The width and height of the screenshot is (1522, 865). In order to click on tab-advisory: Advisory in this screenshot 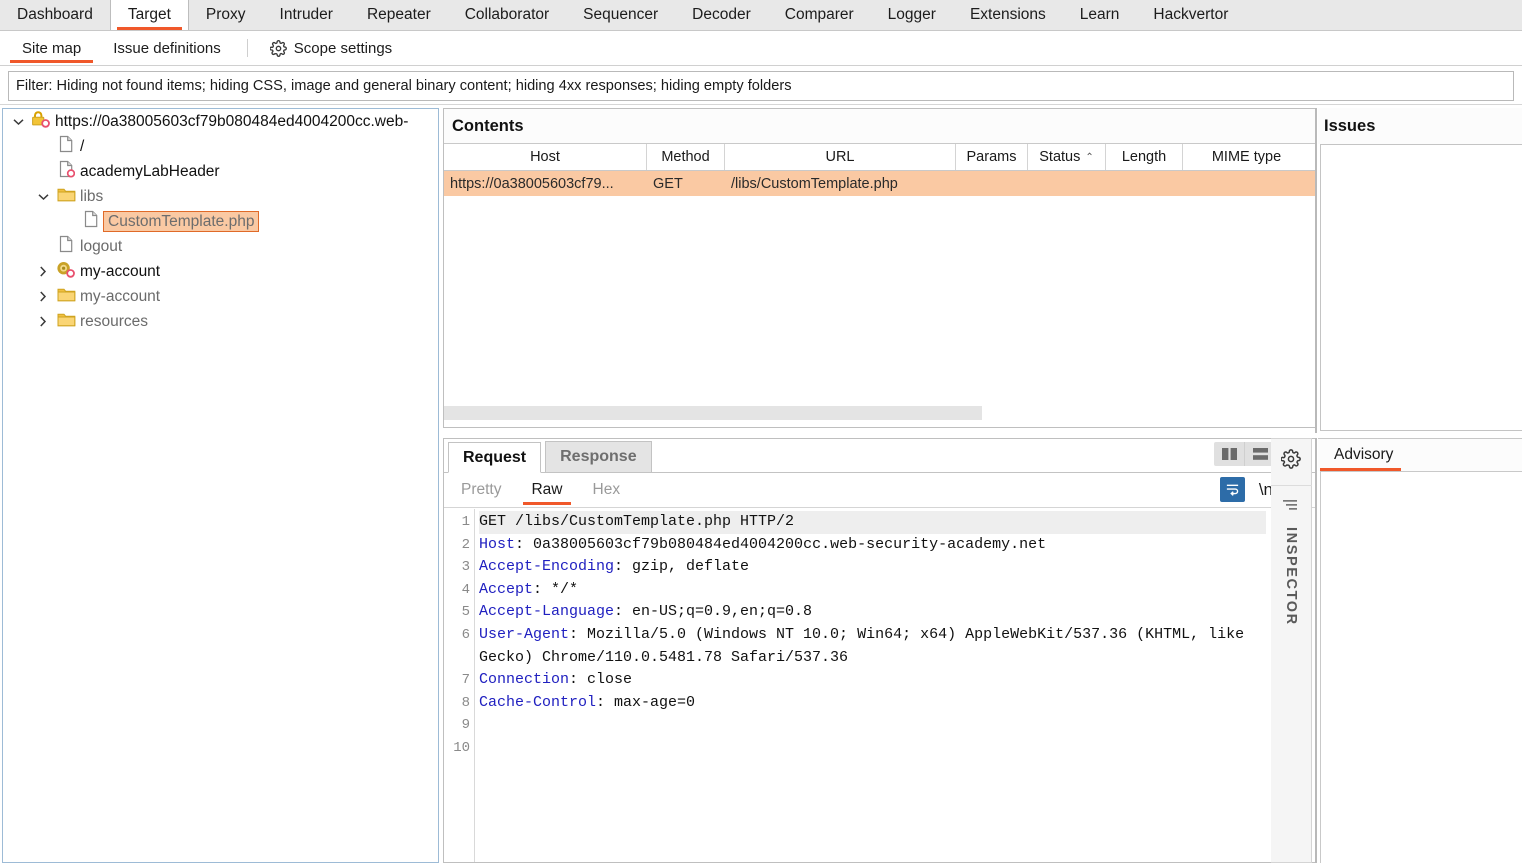, I will do `click(1361, 455)`.